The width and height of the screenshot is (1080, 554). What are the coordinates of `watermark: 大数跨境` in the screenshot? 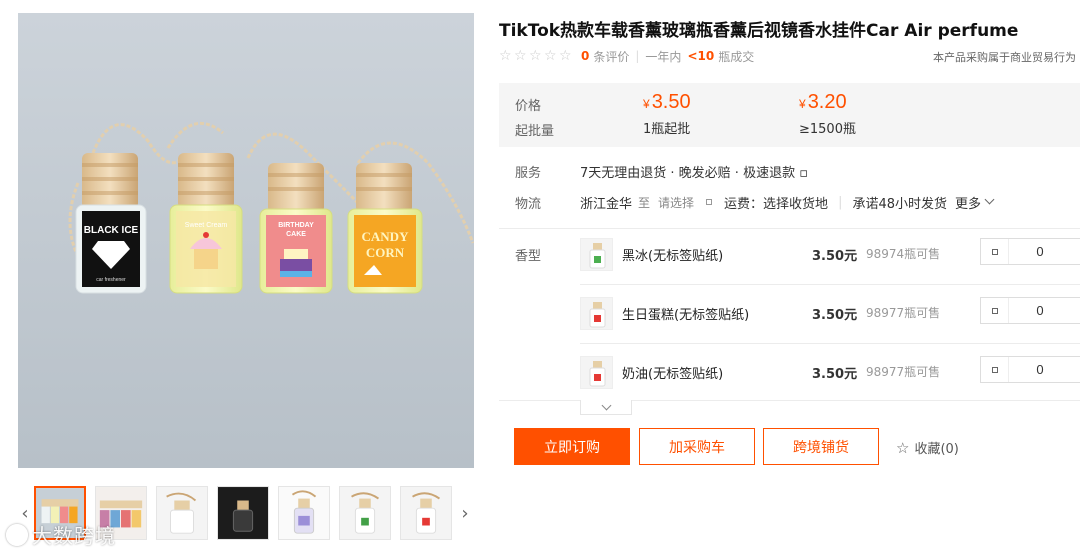 It's located at (61, 534).